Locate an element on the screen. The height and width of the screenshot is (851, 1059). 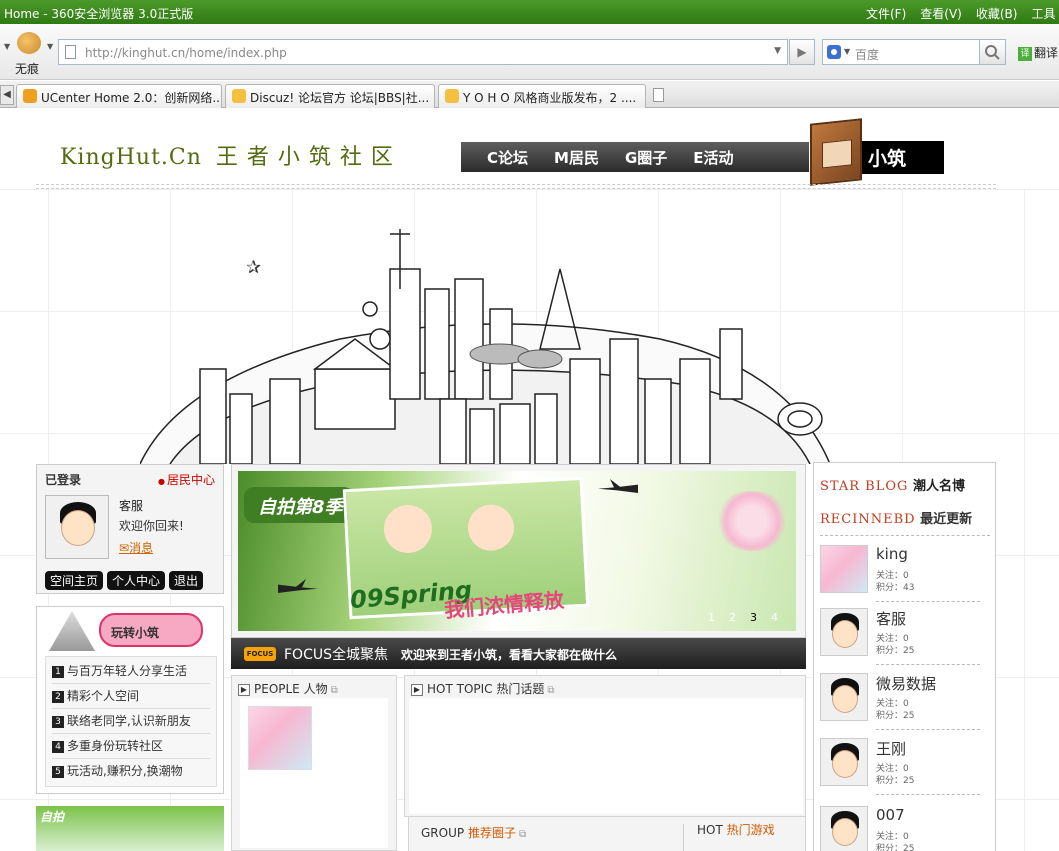
user-name: 微易数据 is located at coordinates (906, 683).